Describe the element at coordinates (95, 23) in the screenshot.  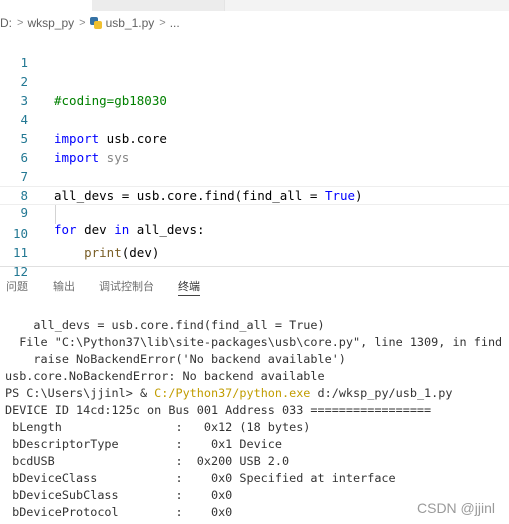
I see `python-file-icon` at that location.